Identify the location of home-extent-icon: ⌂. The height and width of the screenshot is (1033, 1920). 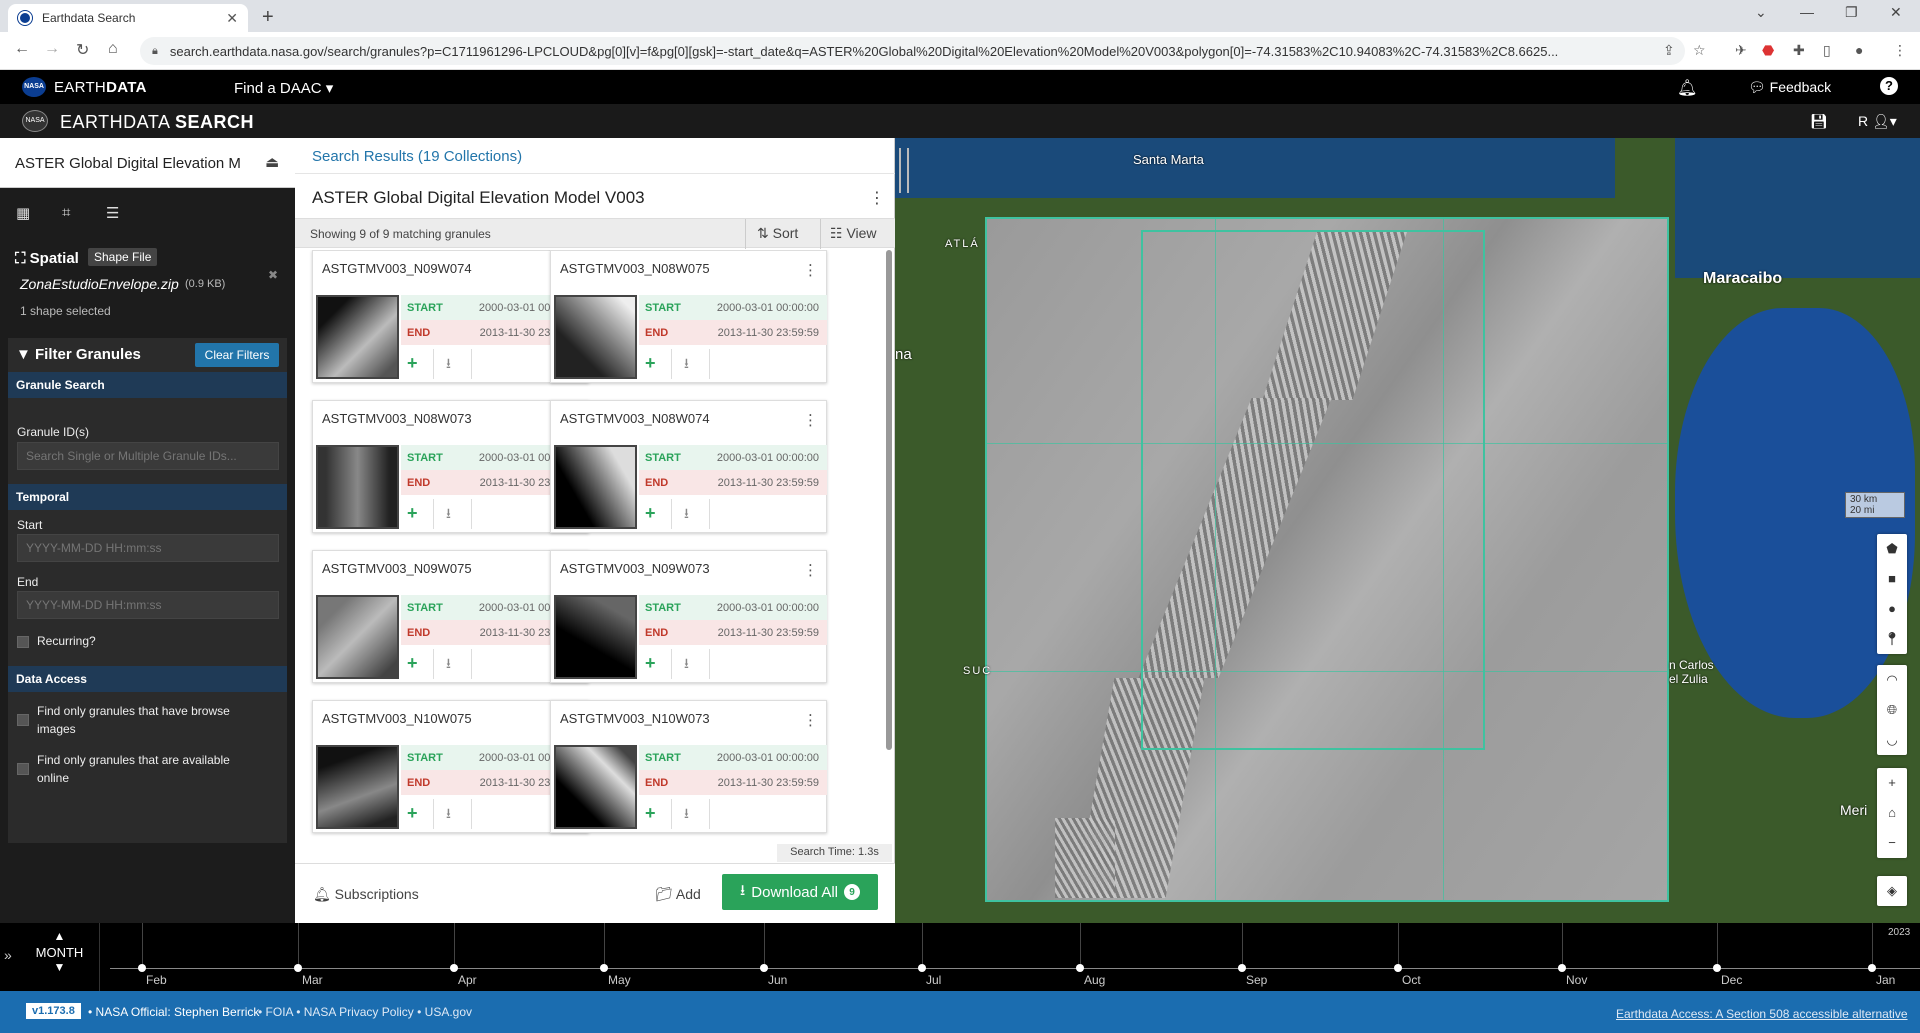
(1892, 813).